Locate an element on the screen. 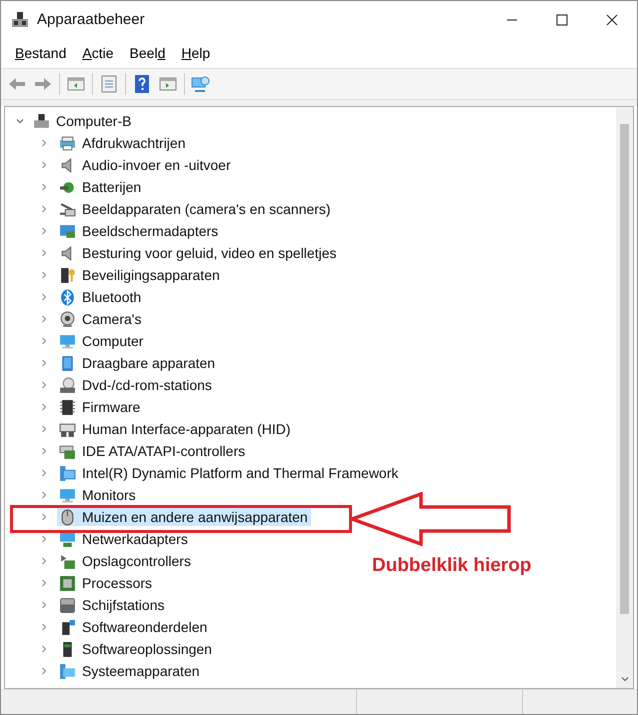 Image resolution: width=638 pixels, height=715 pixels. tree-item-label: Softwareoplossingen is located at coordinates (147, 649).